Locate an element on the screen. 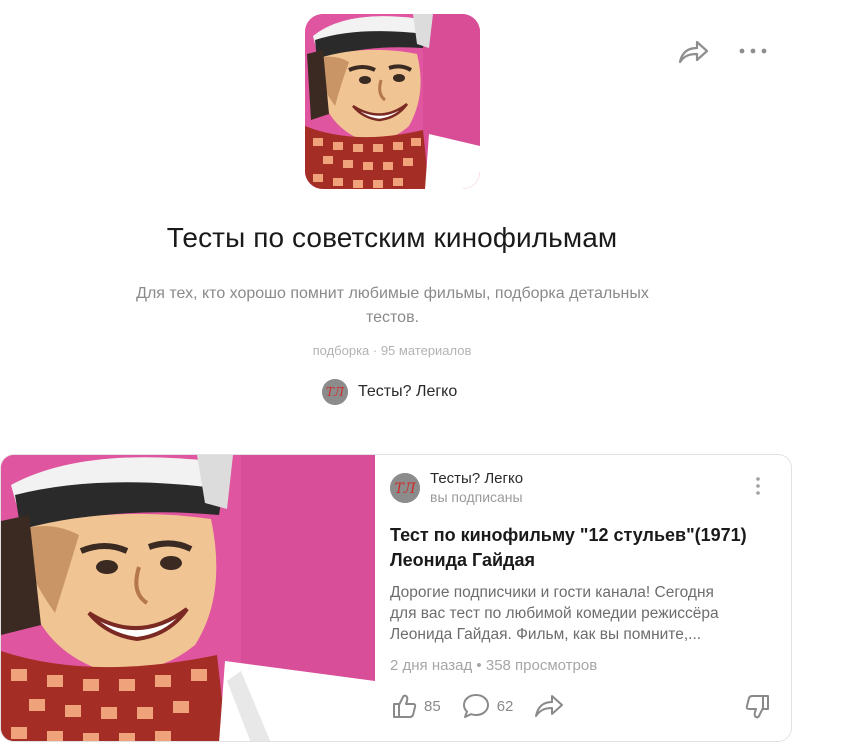  collection-author-link: ТЛ Тесты? Легко is located at coordinates (389, 392).